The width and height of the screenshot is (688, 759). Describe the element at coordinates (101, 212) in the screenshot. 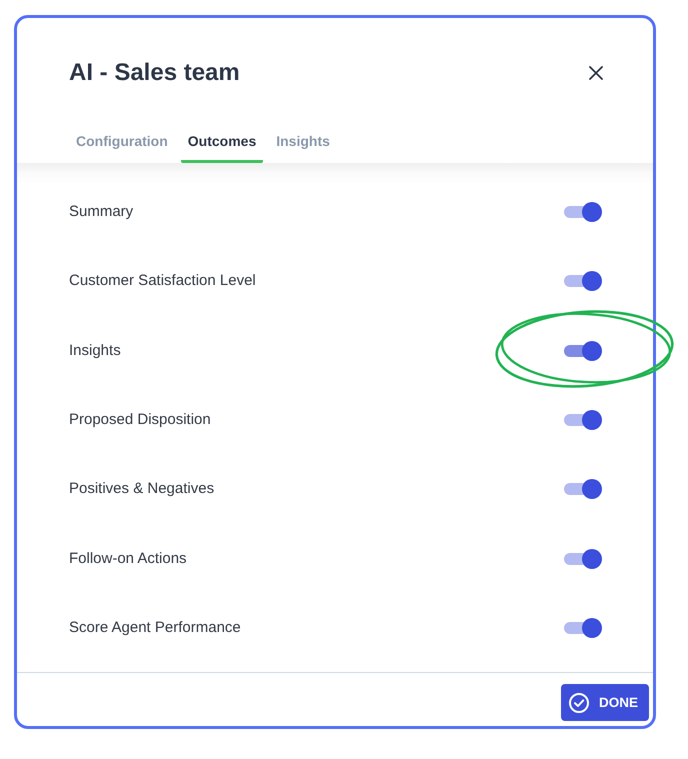

I see `outcome-label: Summary` at that location.